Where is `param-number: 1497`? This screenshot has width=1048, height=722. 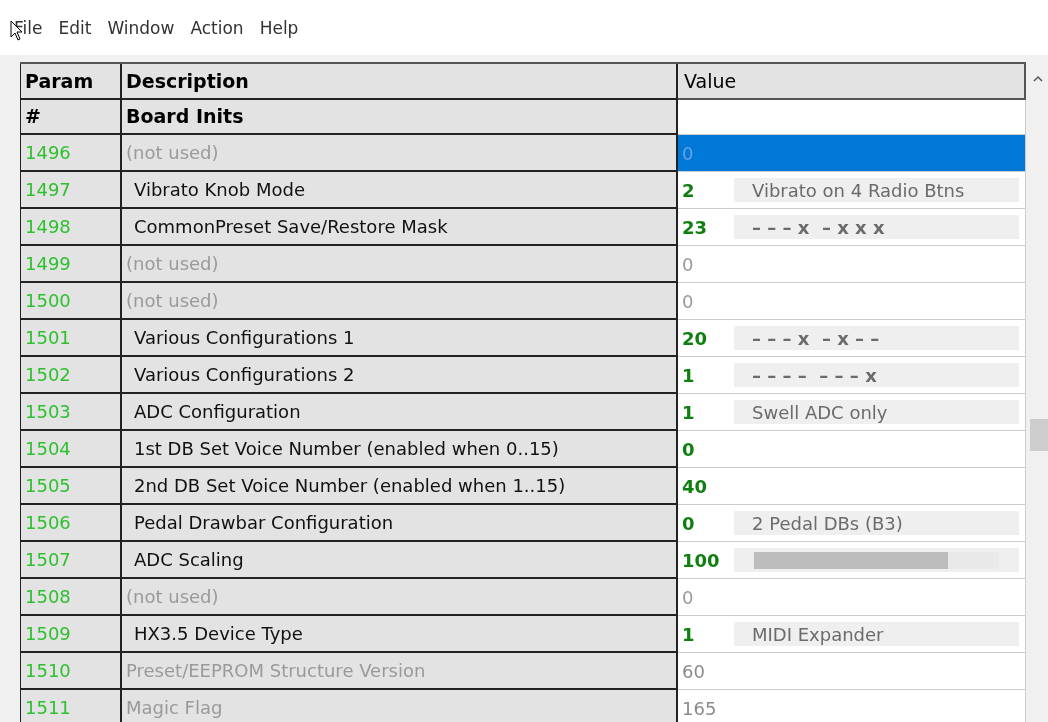 param-number: 1497 is located at coordinates (71, 190).